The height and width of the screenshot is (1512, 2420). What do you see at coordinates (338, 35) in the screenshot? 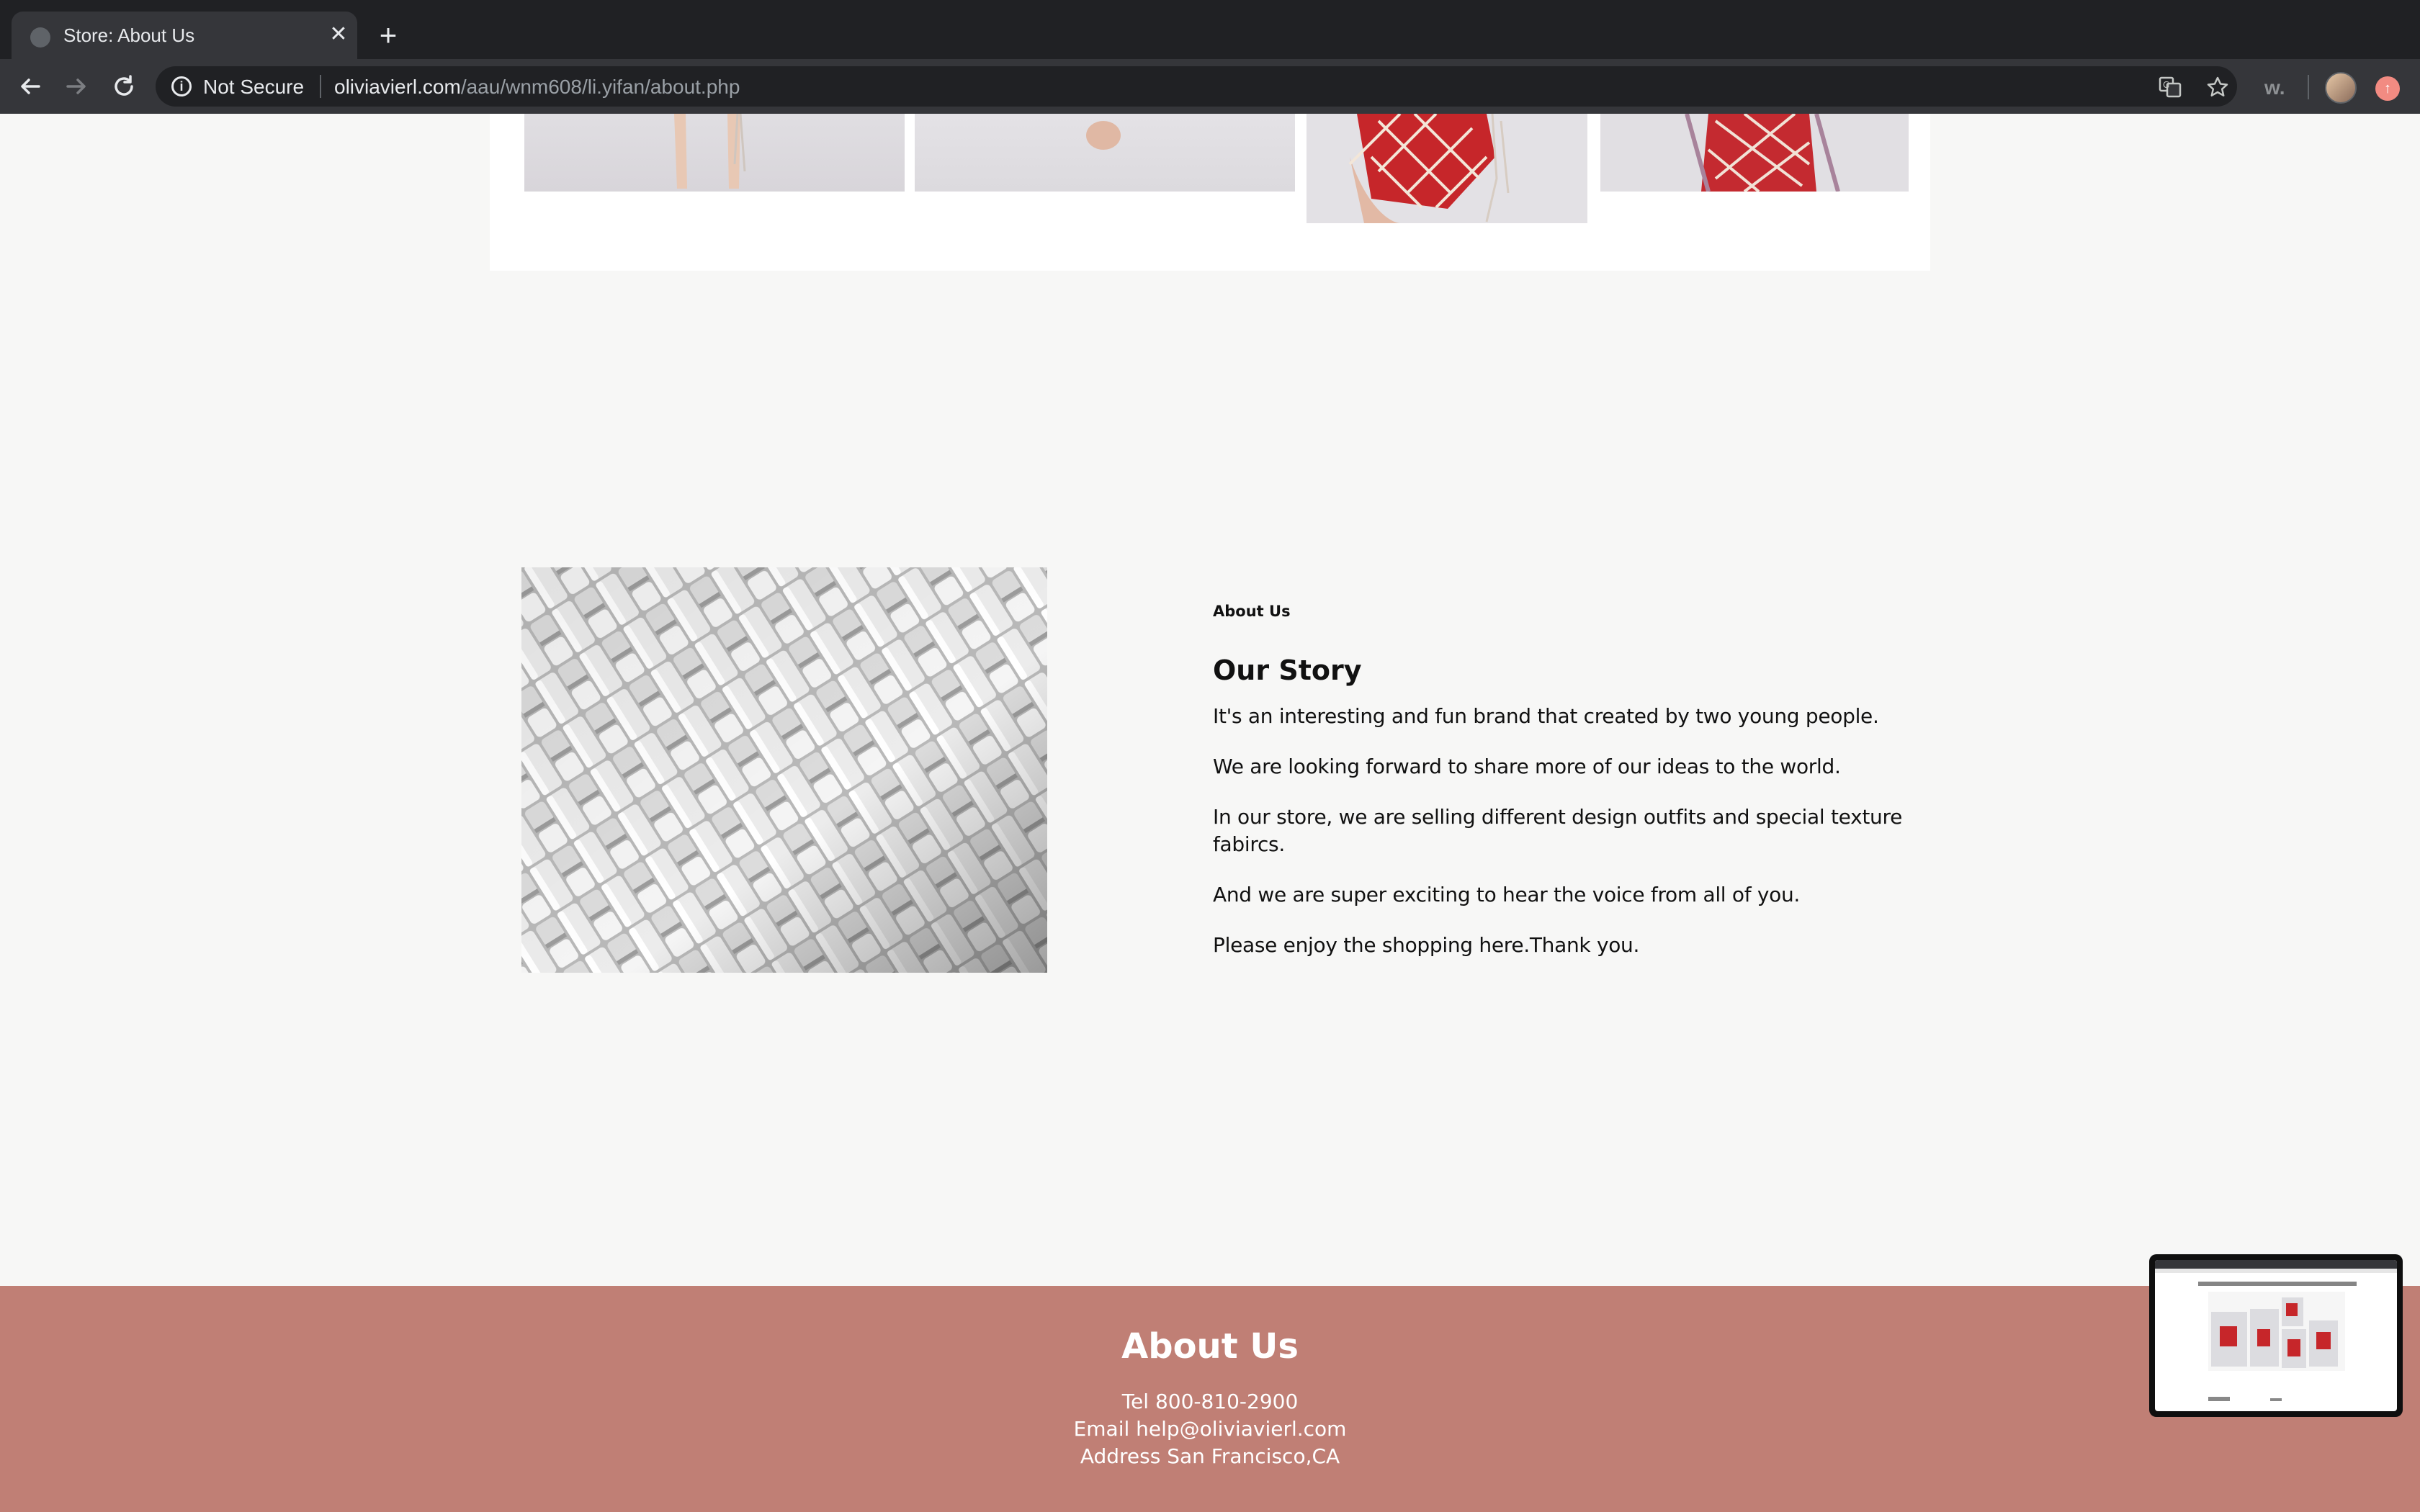
I see `close-icon: ✕` at bounding box center [338, 35].